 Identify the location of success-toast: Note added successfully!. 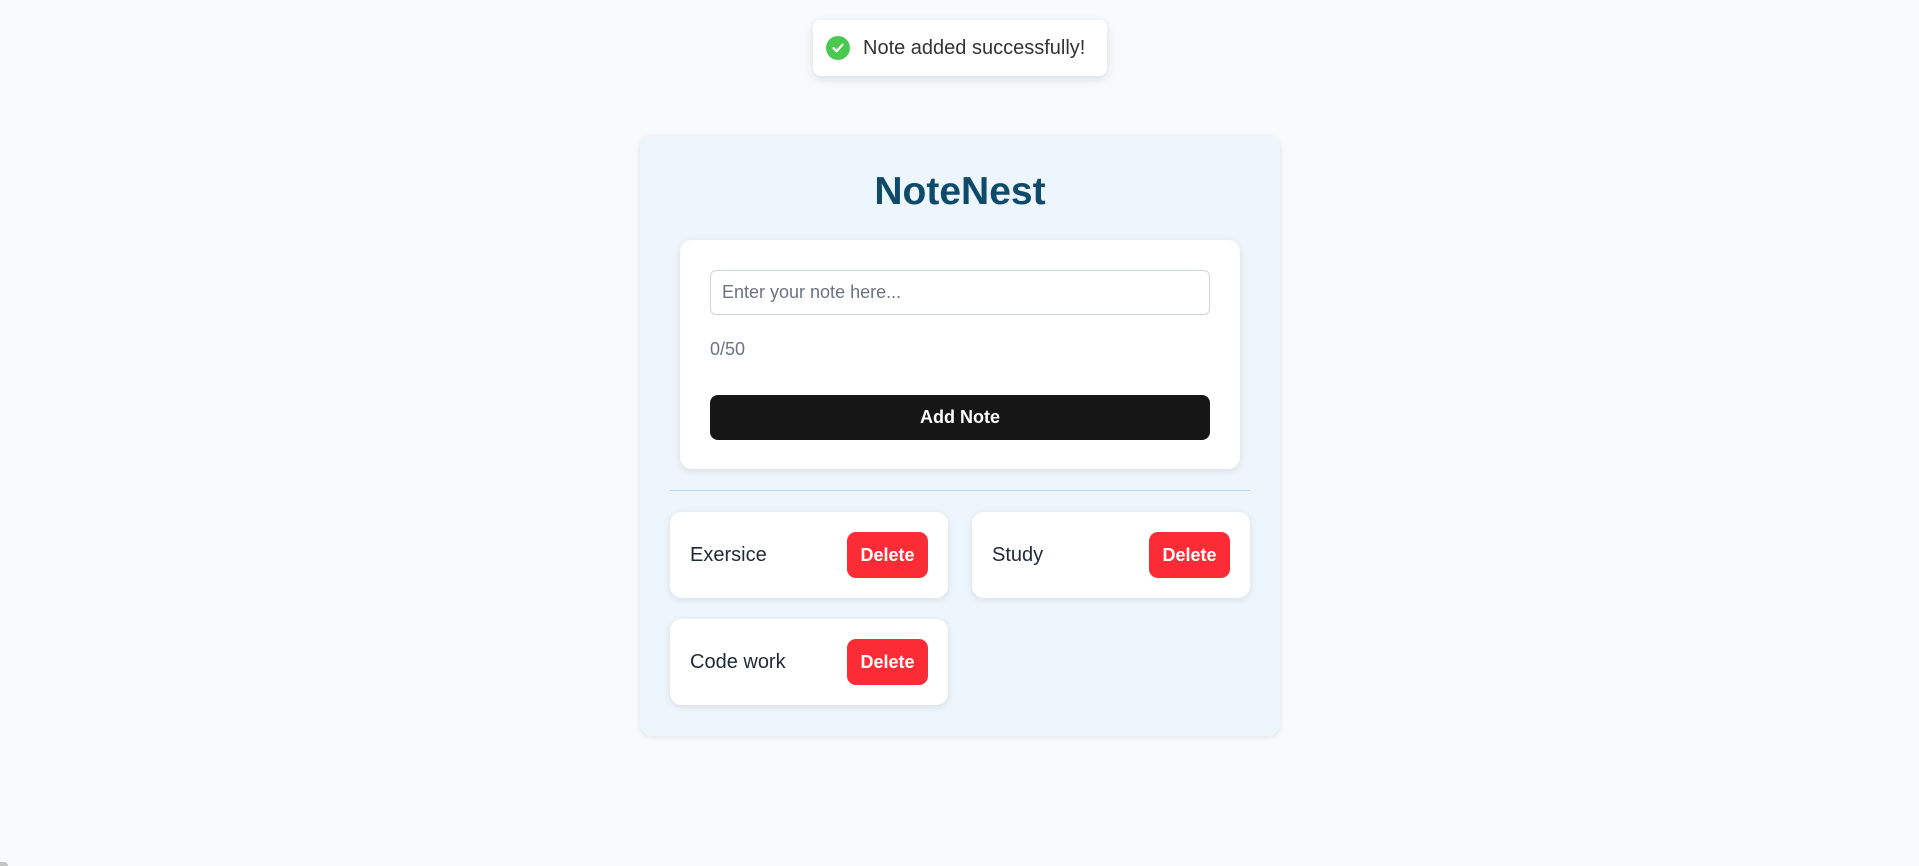
(960, 48).